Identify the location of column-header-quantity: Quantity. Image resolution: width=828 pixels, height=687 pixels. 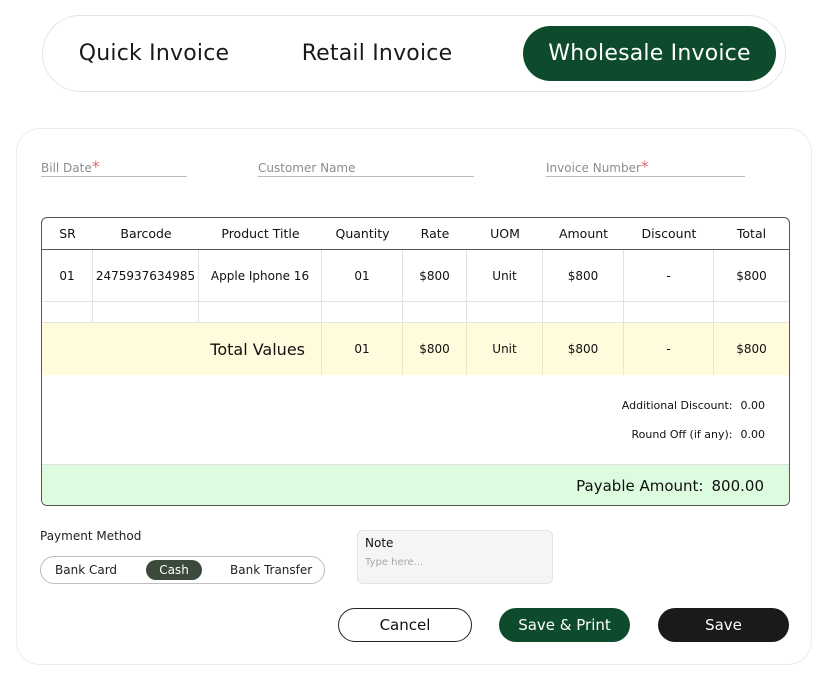
(362, 233).